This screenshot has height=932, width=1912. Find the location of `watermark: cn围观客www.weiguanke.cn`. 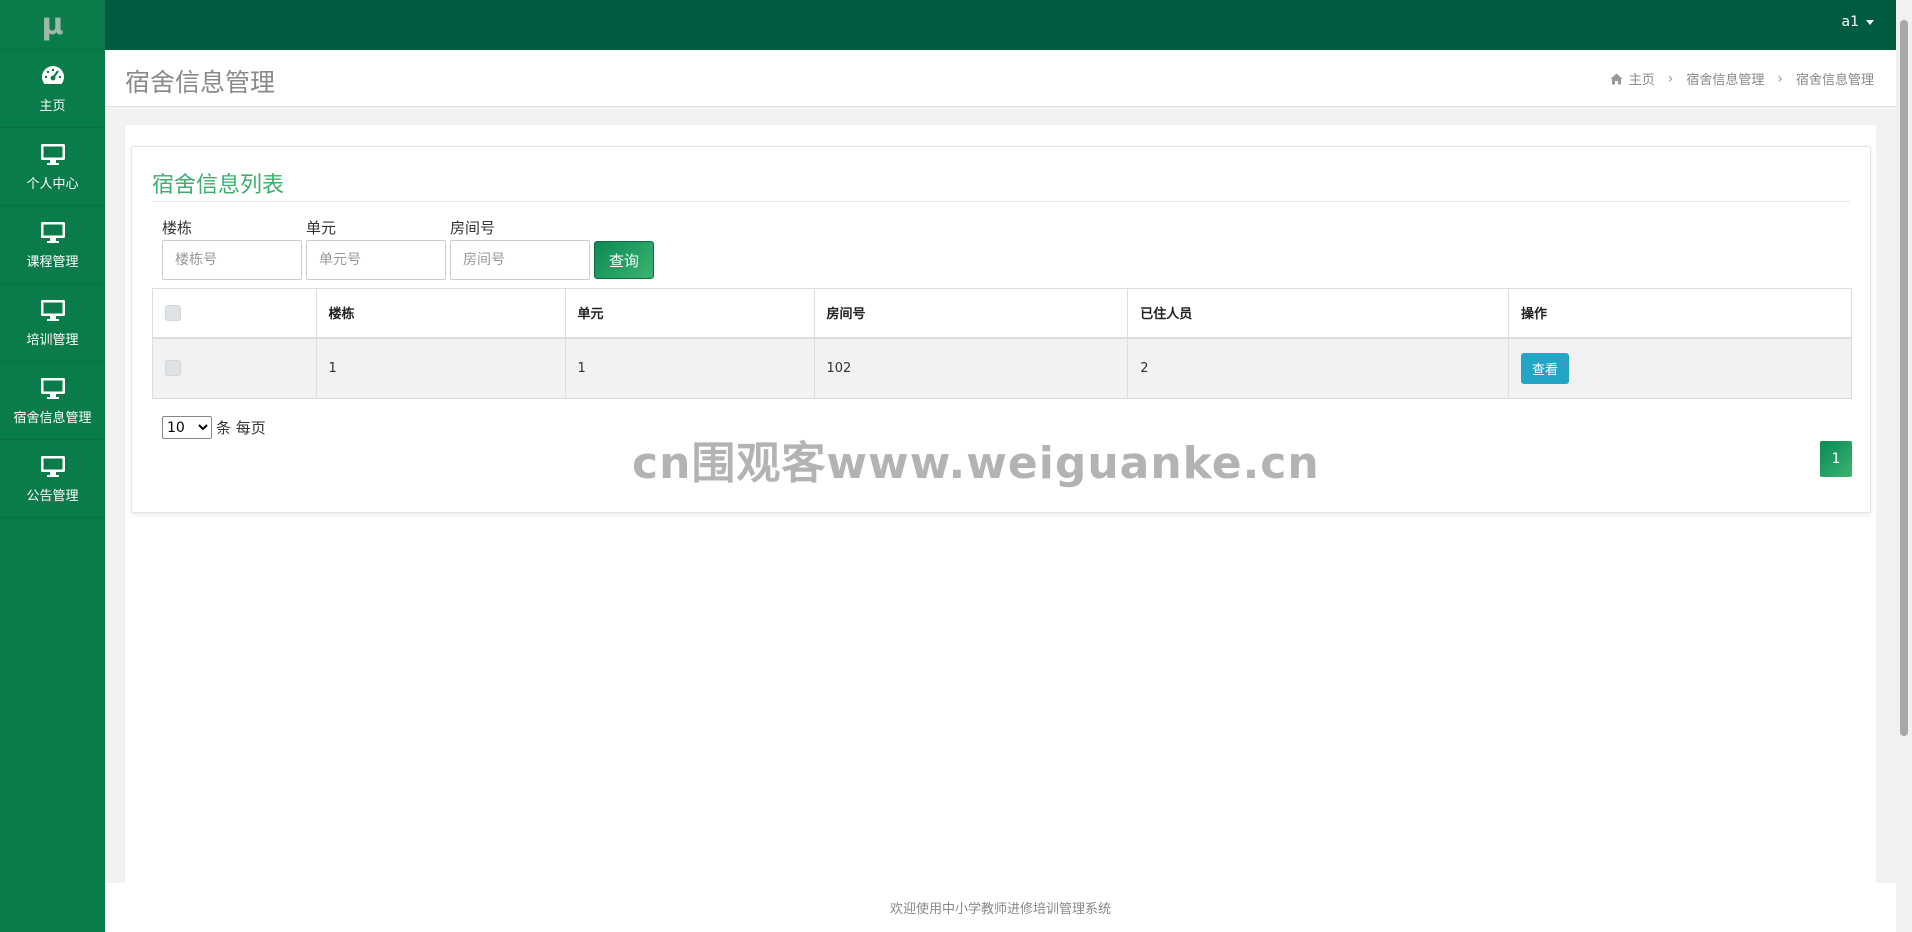

watermark: cn围观客www.weiguanke.cn is located at coordinates (976, 463).